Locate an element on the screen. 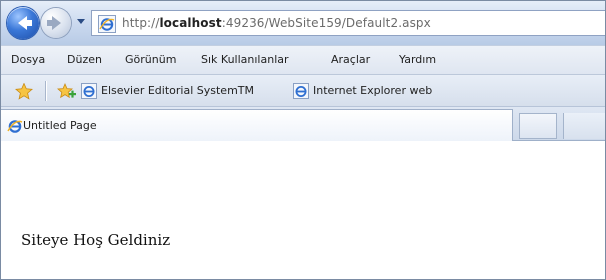  favorite-link-elsevier: Elsevier Editorial SystemTM is located at coordinates (177, 90).